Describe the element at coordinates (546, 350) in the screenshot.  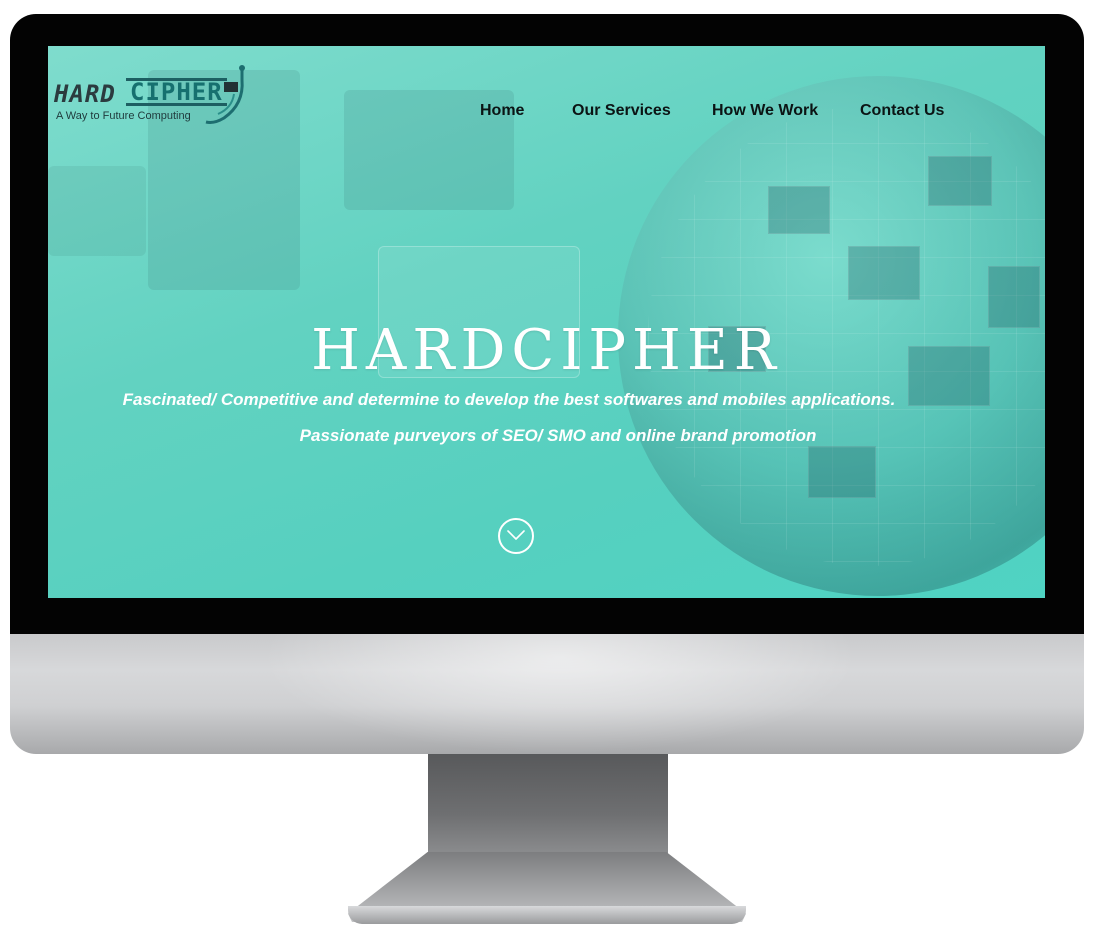
I see `hero-title: HARDCIPHER` at that location.